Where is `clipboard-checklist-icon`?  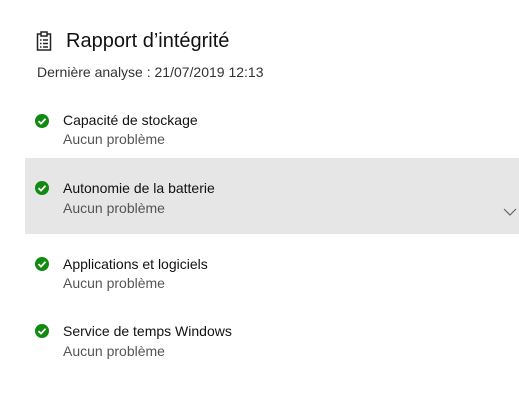 clipboard-checklist-icon is located at coordinates (44, 41).